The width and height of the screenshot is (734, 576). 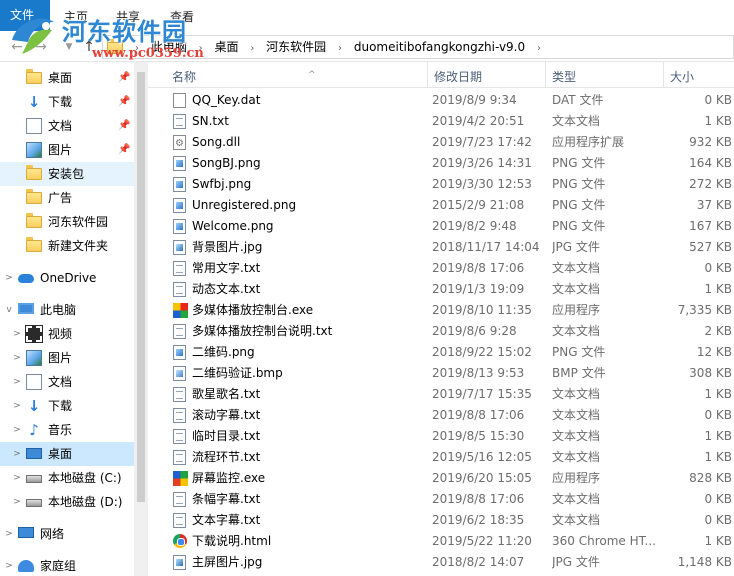 I want to click on table-row: 滚动字幕.txt 2019/8/8 17:06 文本文档 0 KB, so click(x=441, y=415).